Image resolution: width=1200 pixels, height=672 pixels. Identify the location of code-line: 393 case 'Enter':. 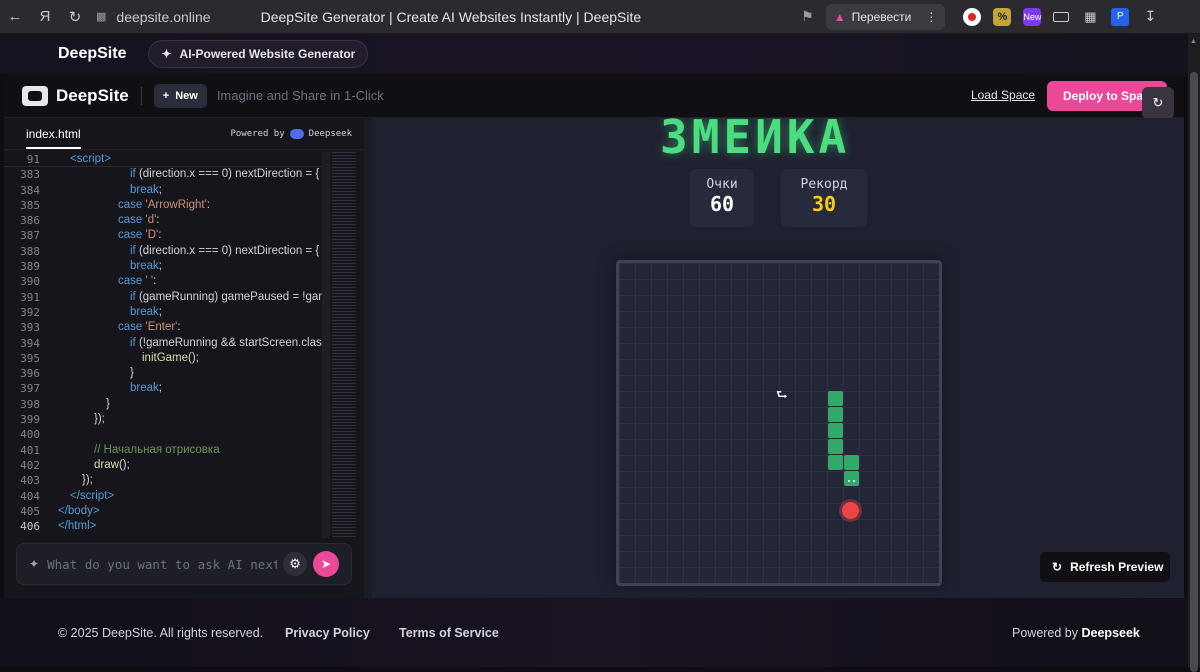
(163, 327).